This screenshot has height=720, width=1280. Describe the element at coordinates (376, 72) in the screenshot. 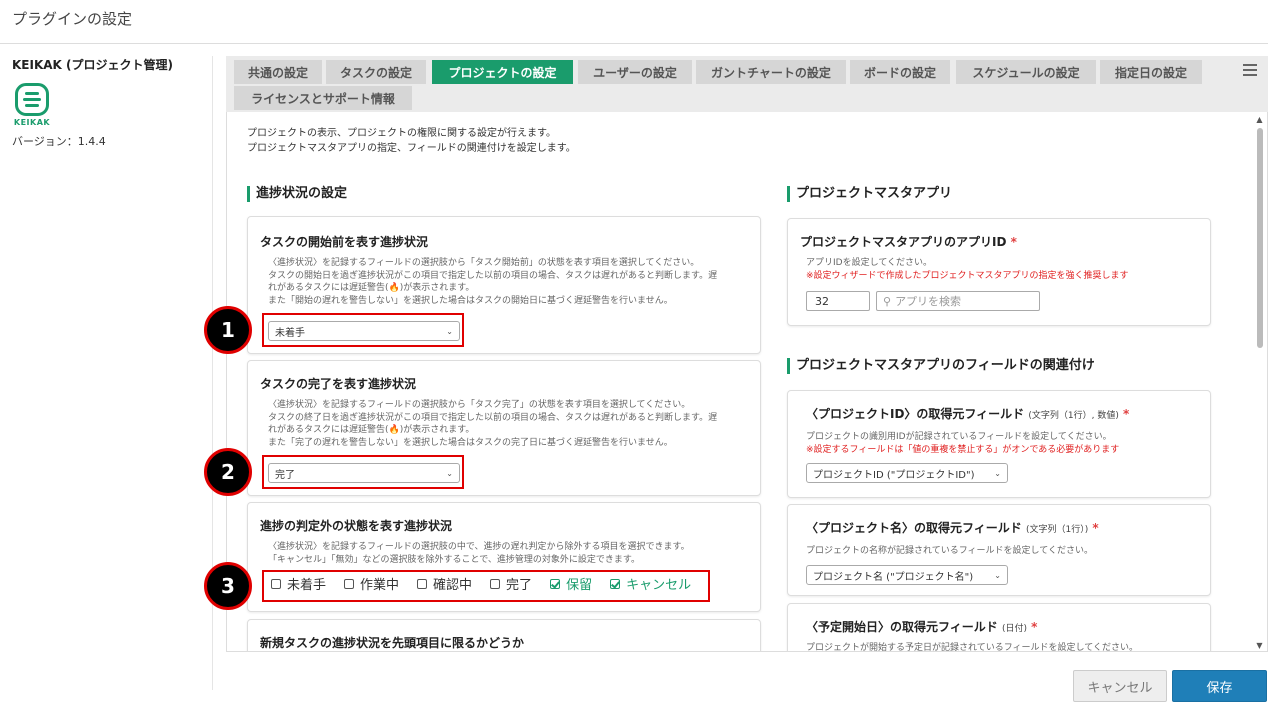

I see `tab-task: タスクの設定` at that location.